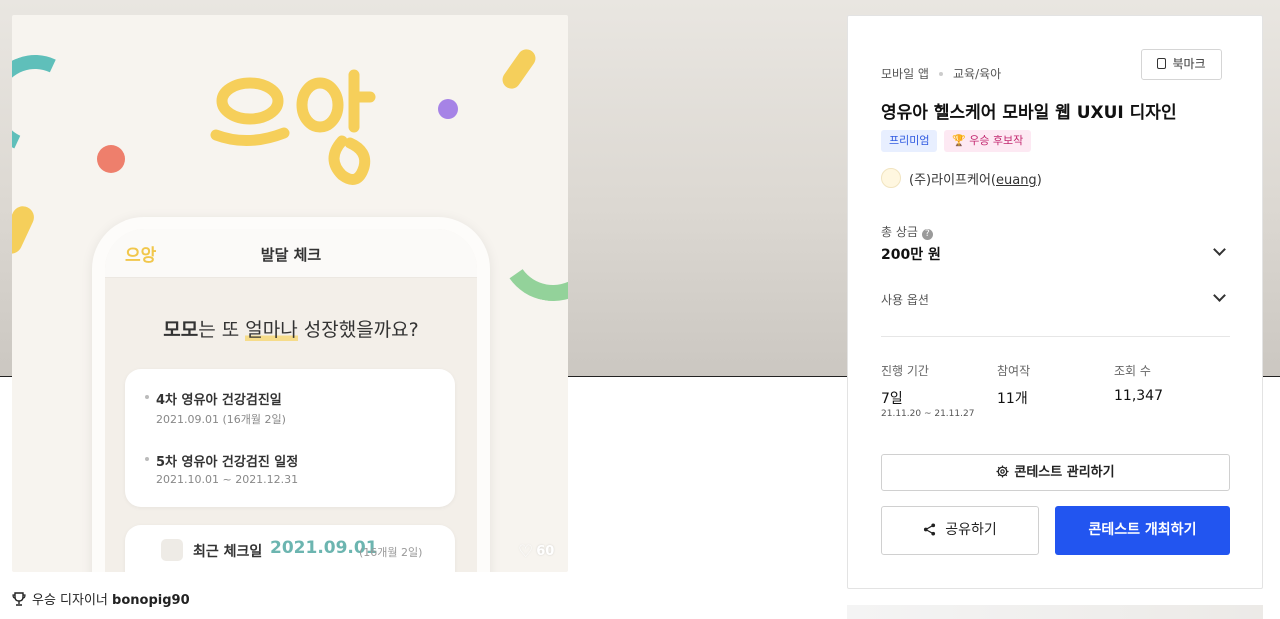 Image resolution: width=1280 pixels, height=619 pixels. Describe the element at coordinates (1138, 396) in the screenshot. I see `views-value: 11,347` at that location.